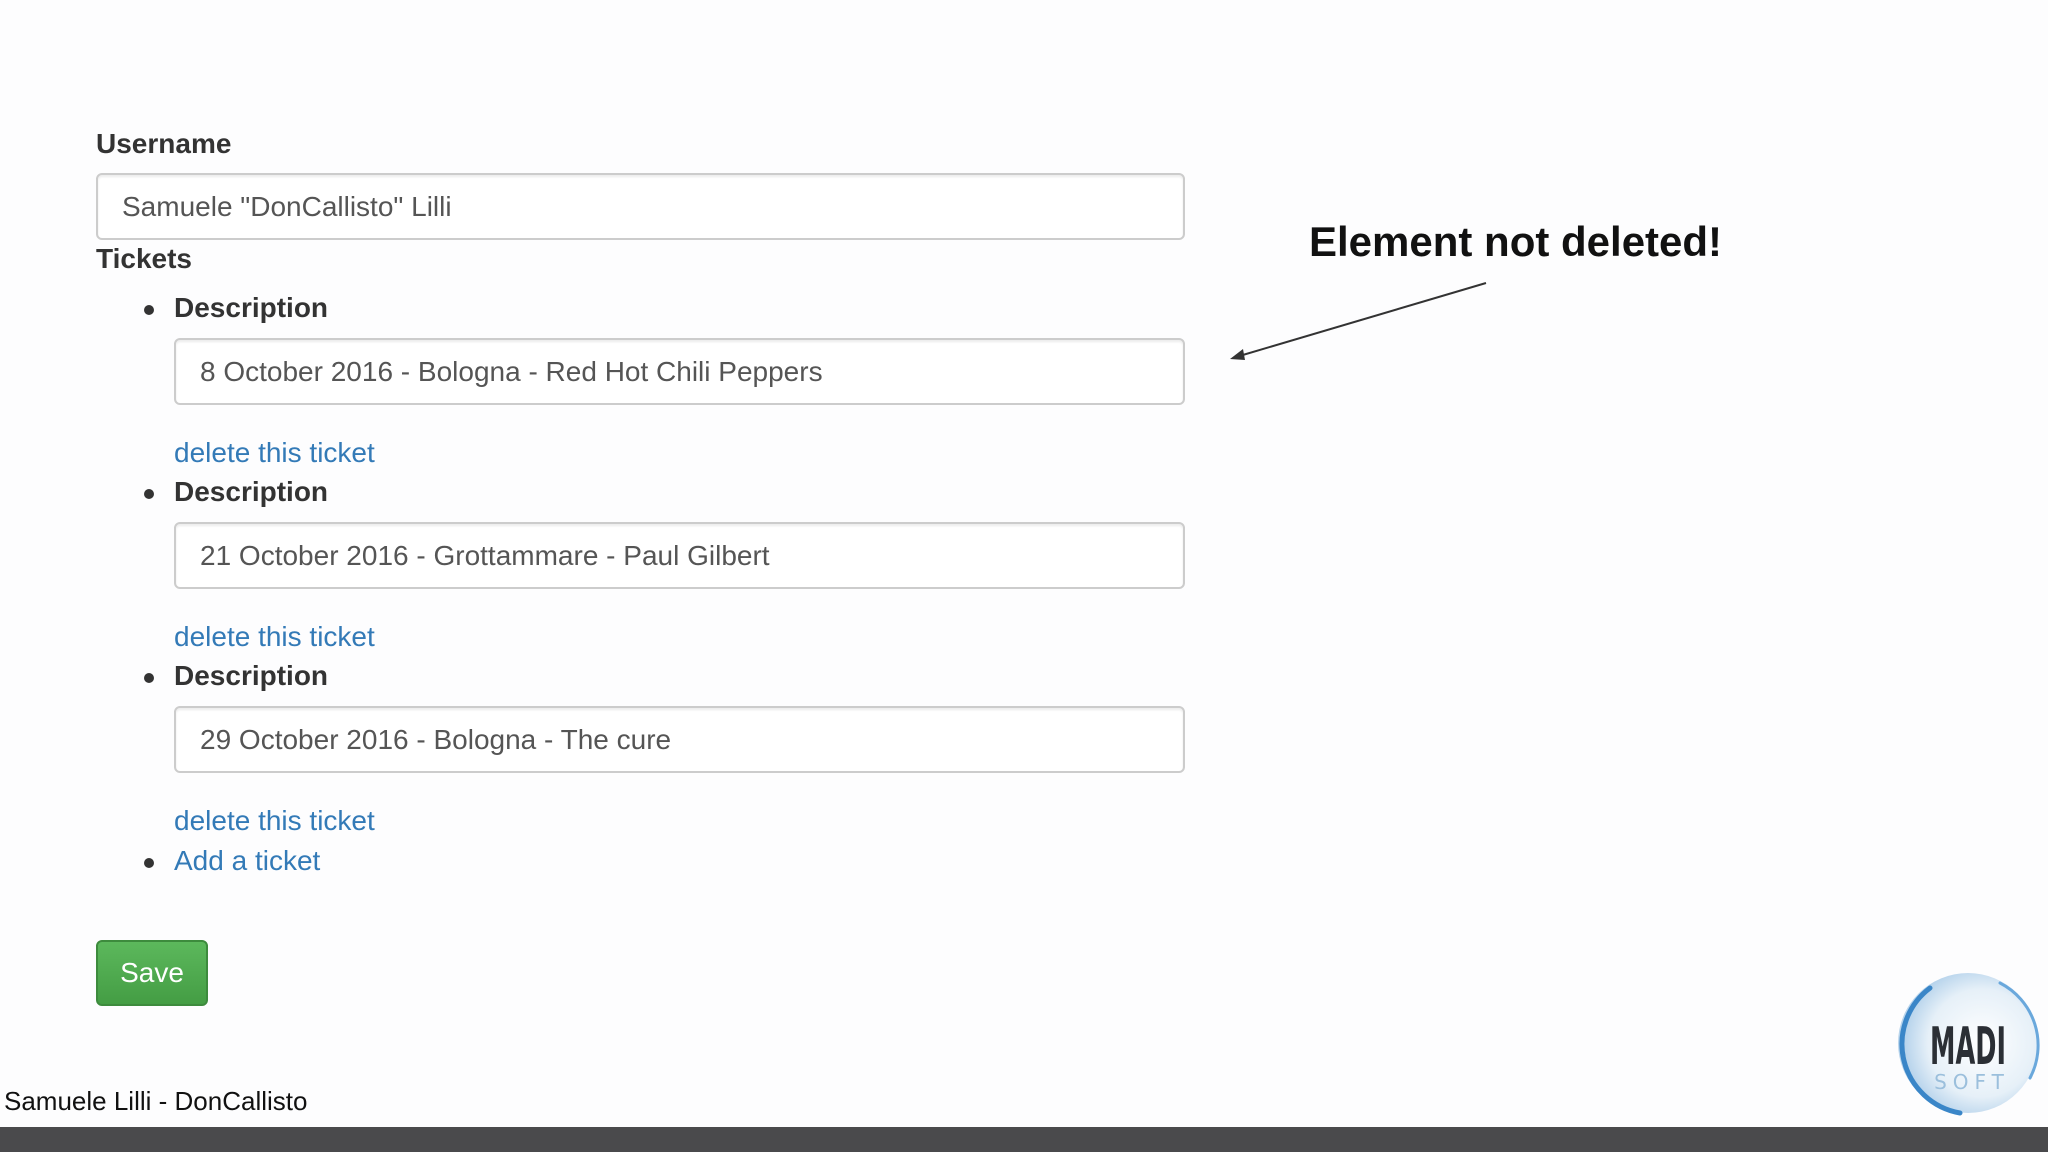 This screenshot has width=2048, height=1152. What do you see at coordinates (1968, 1047) in the screenshot?
I see `logo-line1: MADI` at bounding box center [1968, 1047].